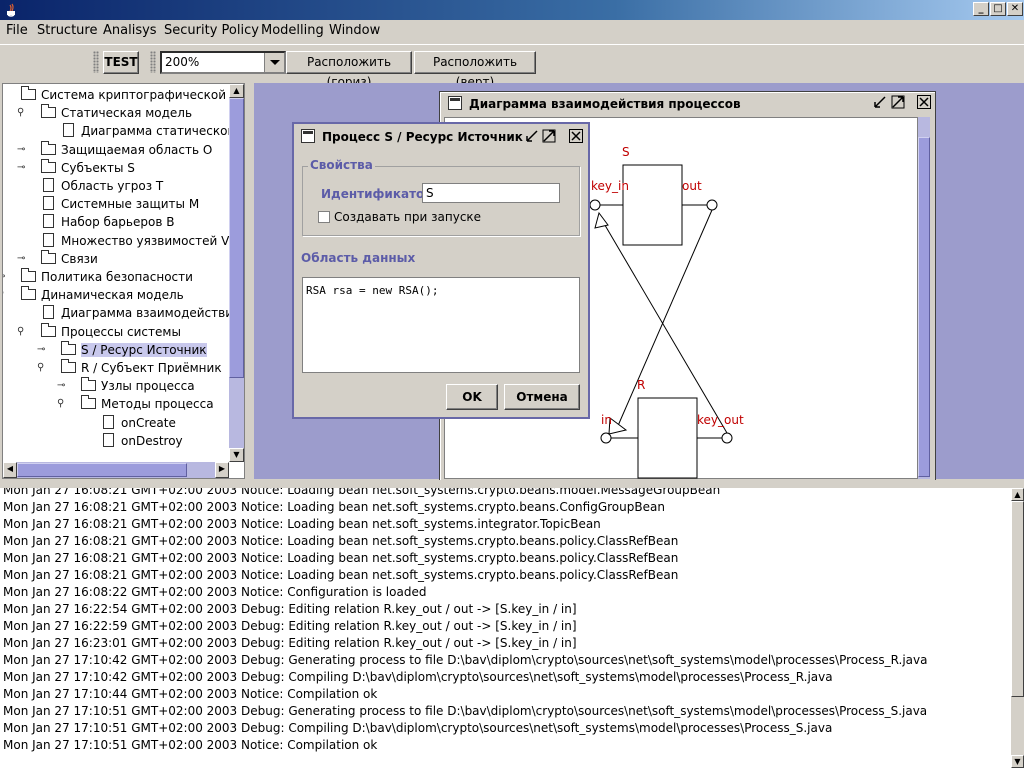  Describe the element at coordinates (116, 331) in the screenshot. I see `tree-item: ⚲ Процессы системы` at that location.